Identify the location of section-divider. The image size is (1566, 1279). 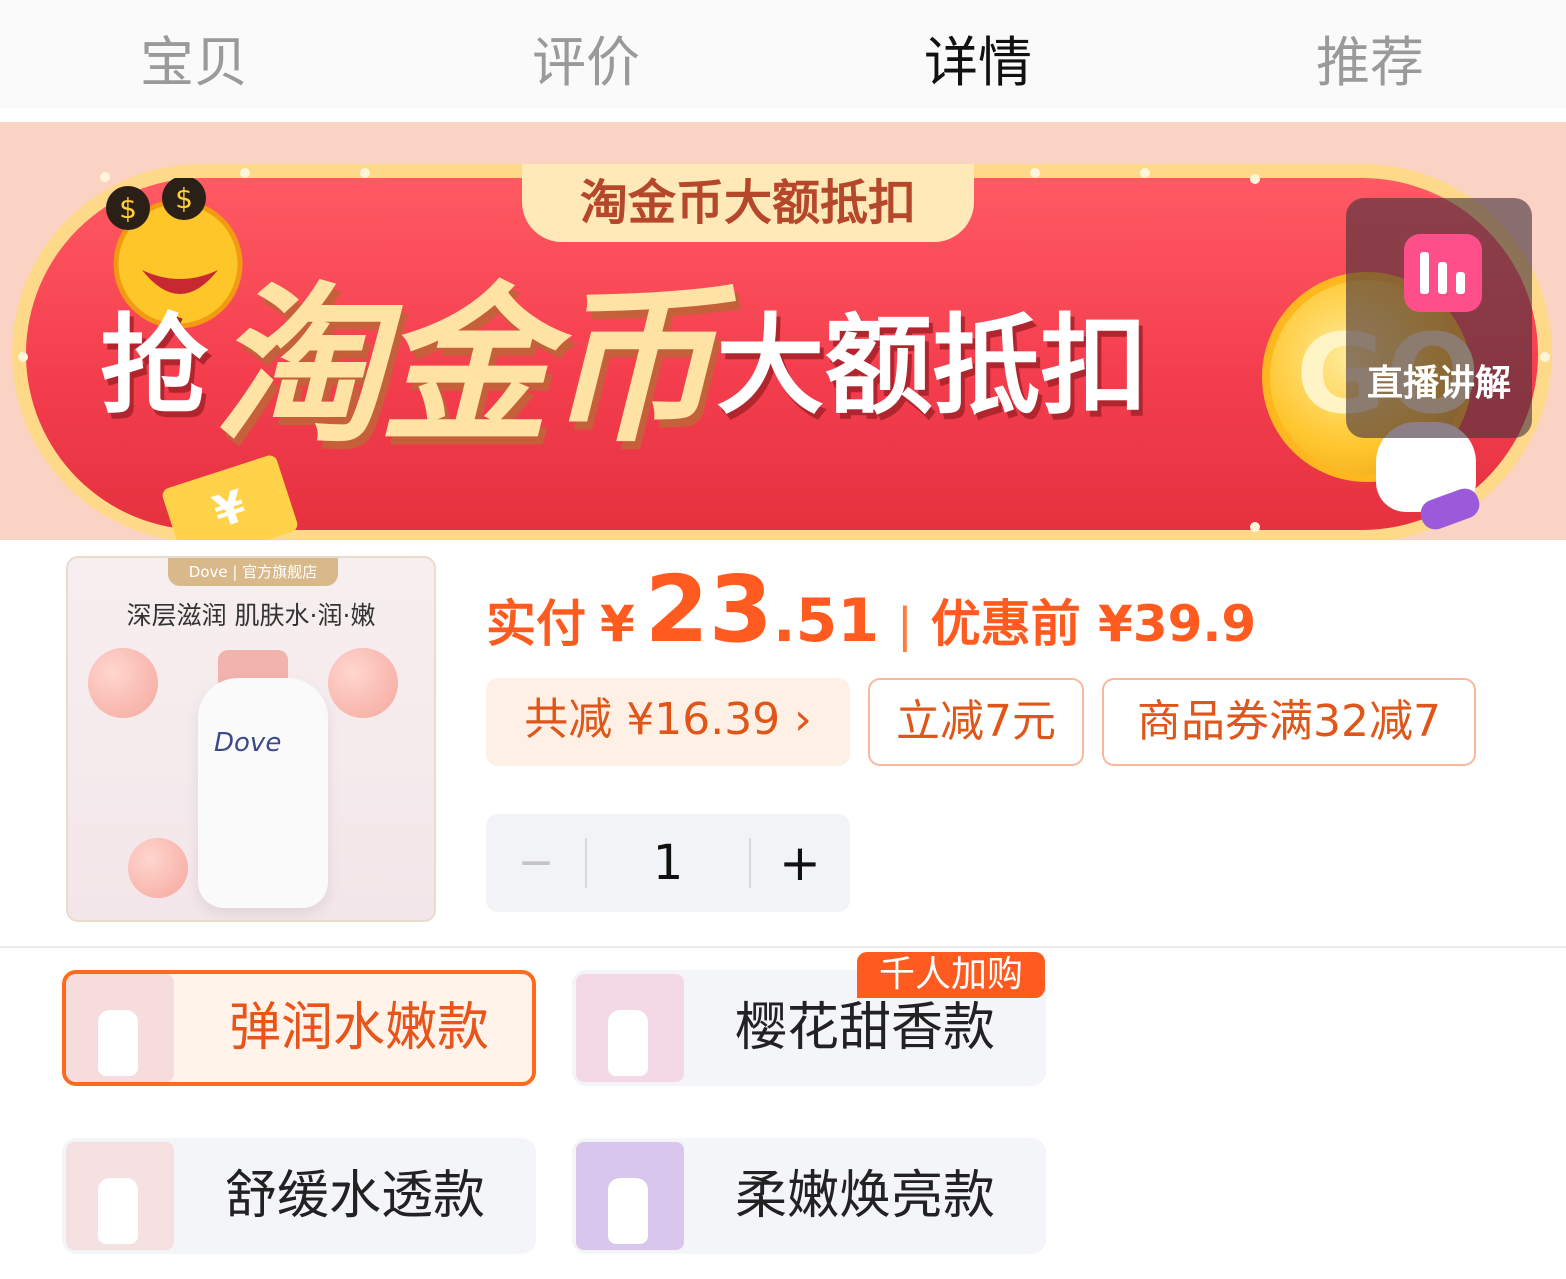
(783, 947).